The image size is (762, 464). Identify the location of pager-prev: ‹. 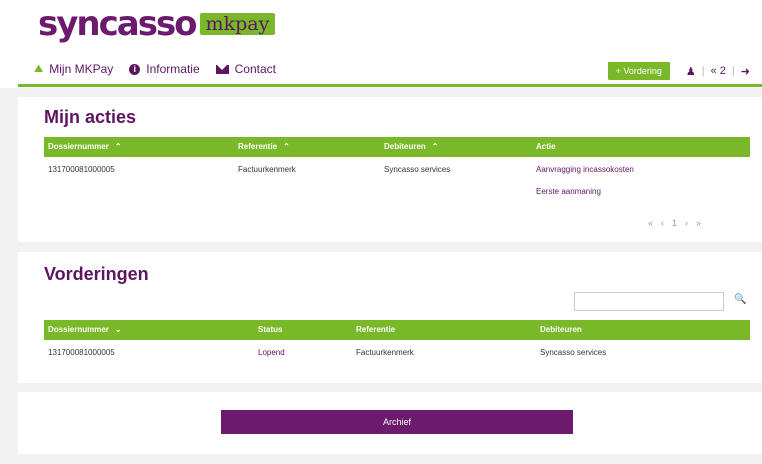
(662, 223).